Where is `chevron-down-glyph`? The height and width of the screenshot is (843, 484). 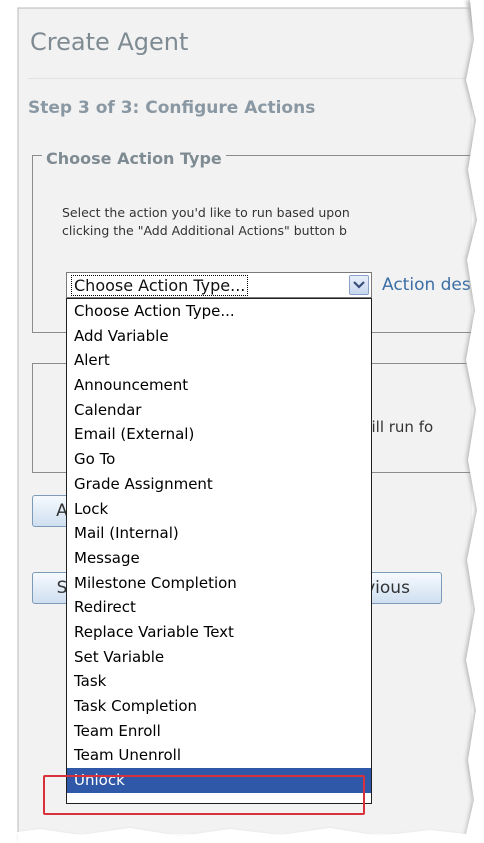
chevron-down-glyph is located at coordinates (359, 285).